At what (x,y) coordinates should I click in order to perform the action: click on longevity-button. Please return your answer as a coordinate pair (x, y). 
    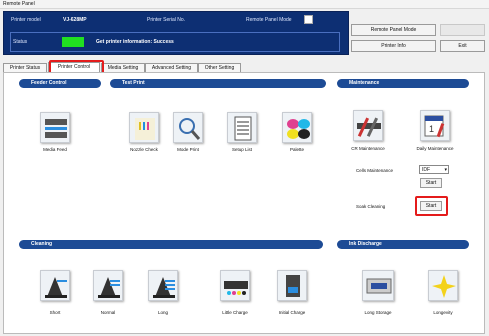
    Looking at the image, I should click on (443, 285).